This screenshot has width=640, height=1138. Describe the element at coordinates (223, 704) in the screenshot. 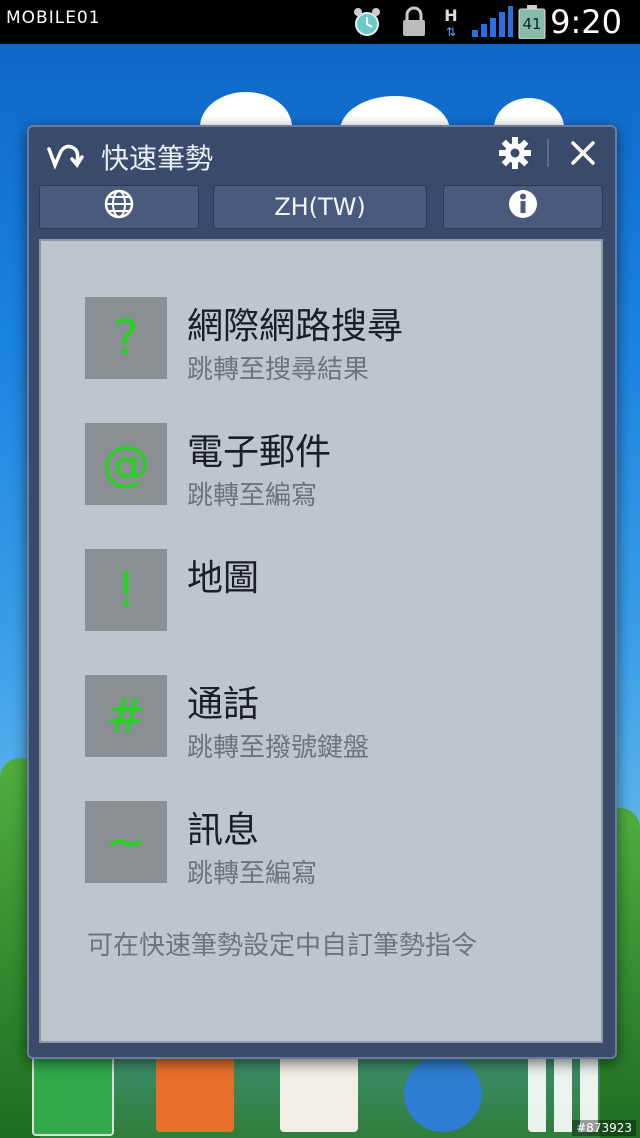

I see `gesture-item-title: 通話` at that location.